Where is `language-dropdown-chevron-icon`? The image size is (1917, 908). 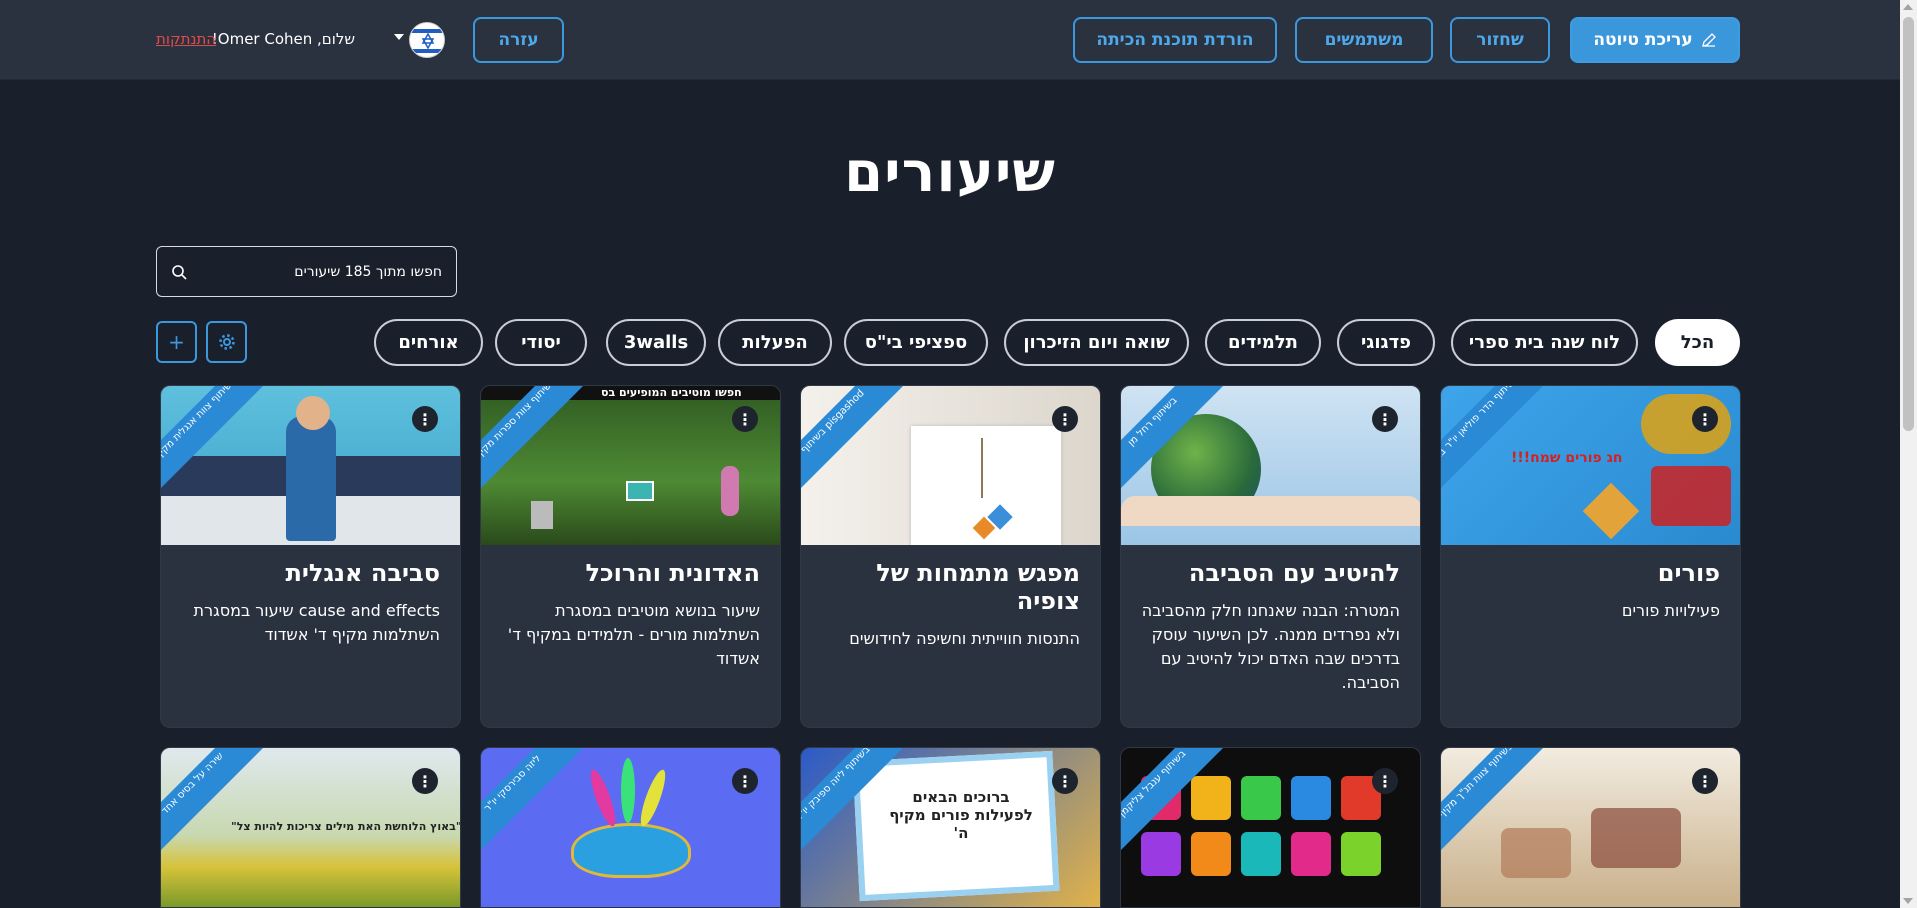
language-dropdown-chevron-icon is located at coordinates (399, 37).